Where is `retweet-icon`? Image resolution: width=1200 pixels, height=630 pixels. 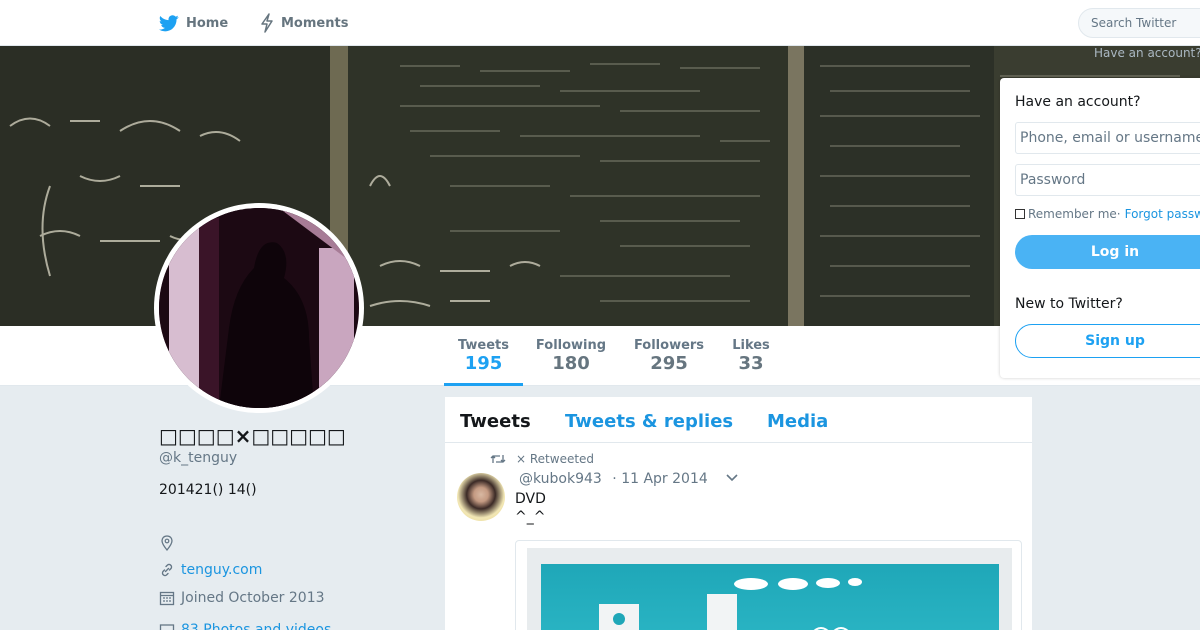
retweet-icon is located at coordinates (498, 459).